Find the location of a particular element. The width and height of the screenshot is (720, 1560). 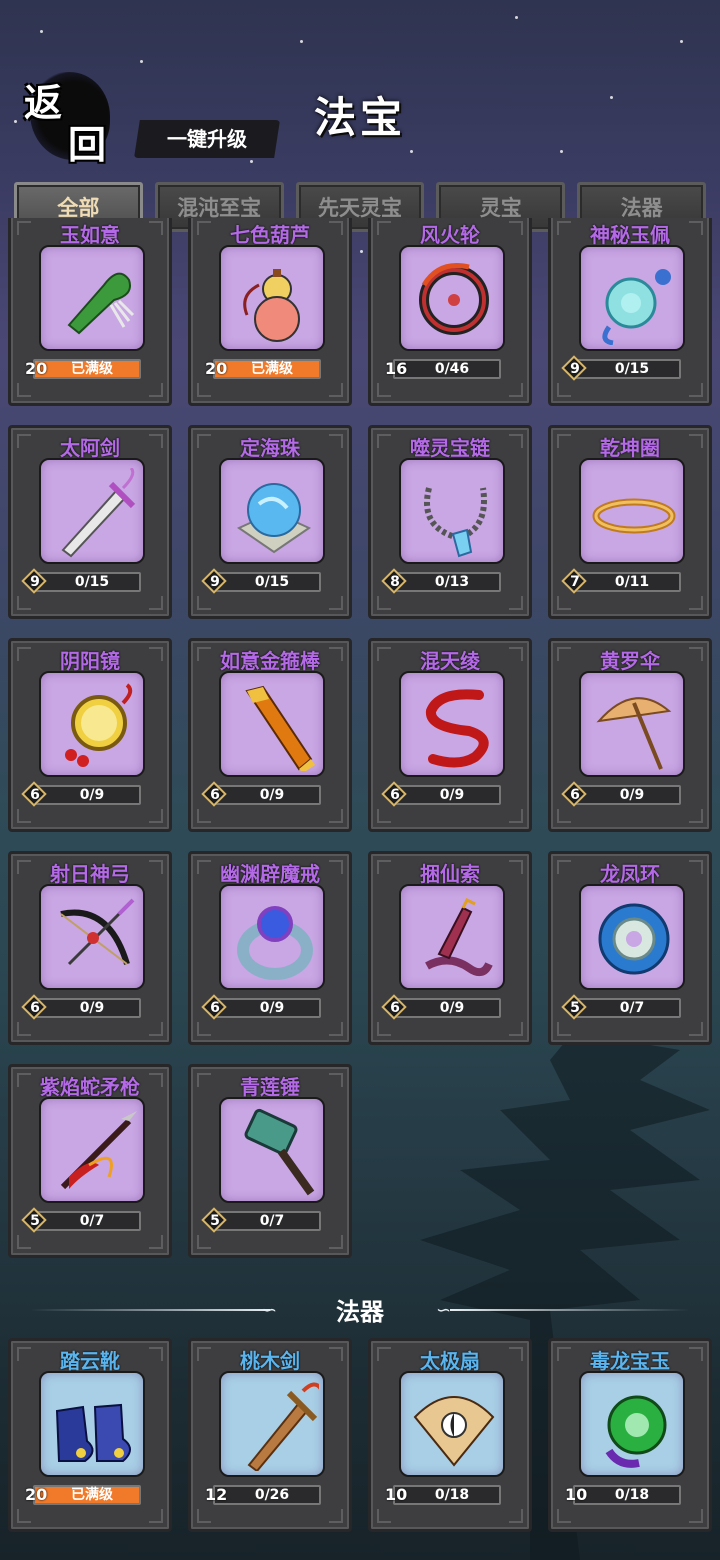

treasure-card: 如意金箍棒 0/9 6 is located at coordinates (270, 735).